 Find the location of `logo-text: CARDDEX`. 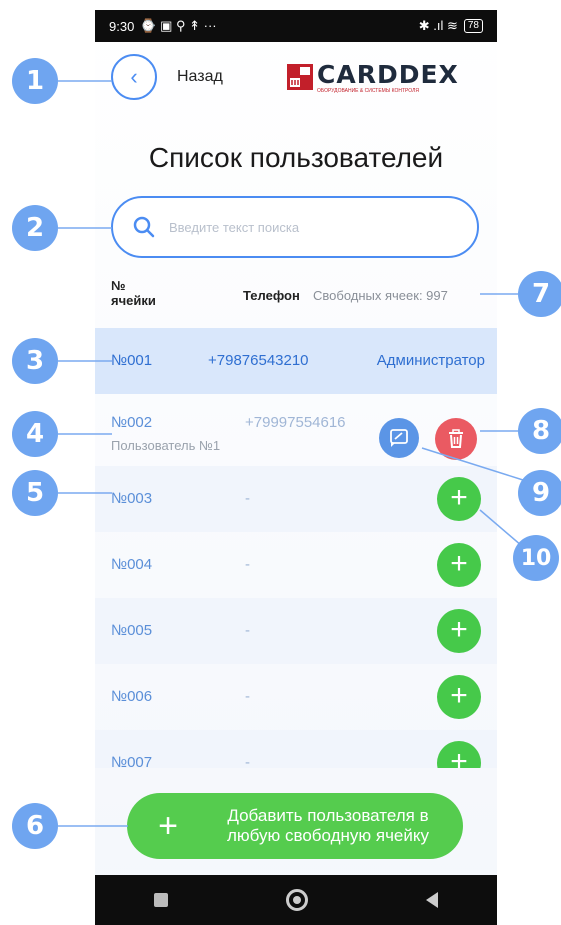

logo-text: CARDDEX is located at coordinates (388, 74).